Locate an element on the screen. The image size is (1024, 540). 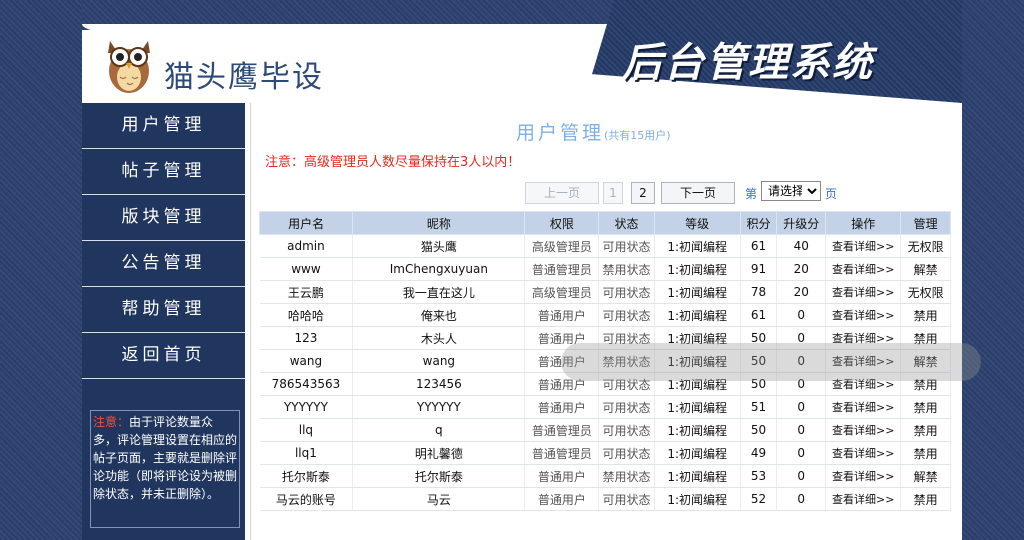
nickname-cell: 马云 is located at coordinates (439, 499).